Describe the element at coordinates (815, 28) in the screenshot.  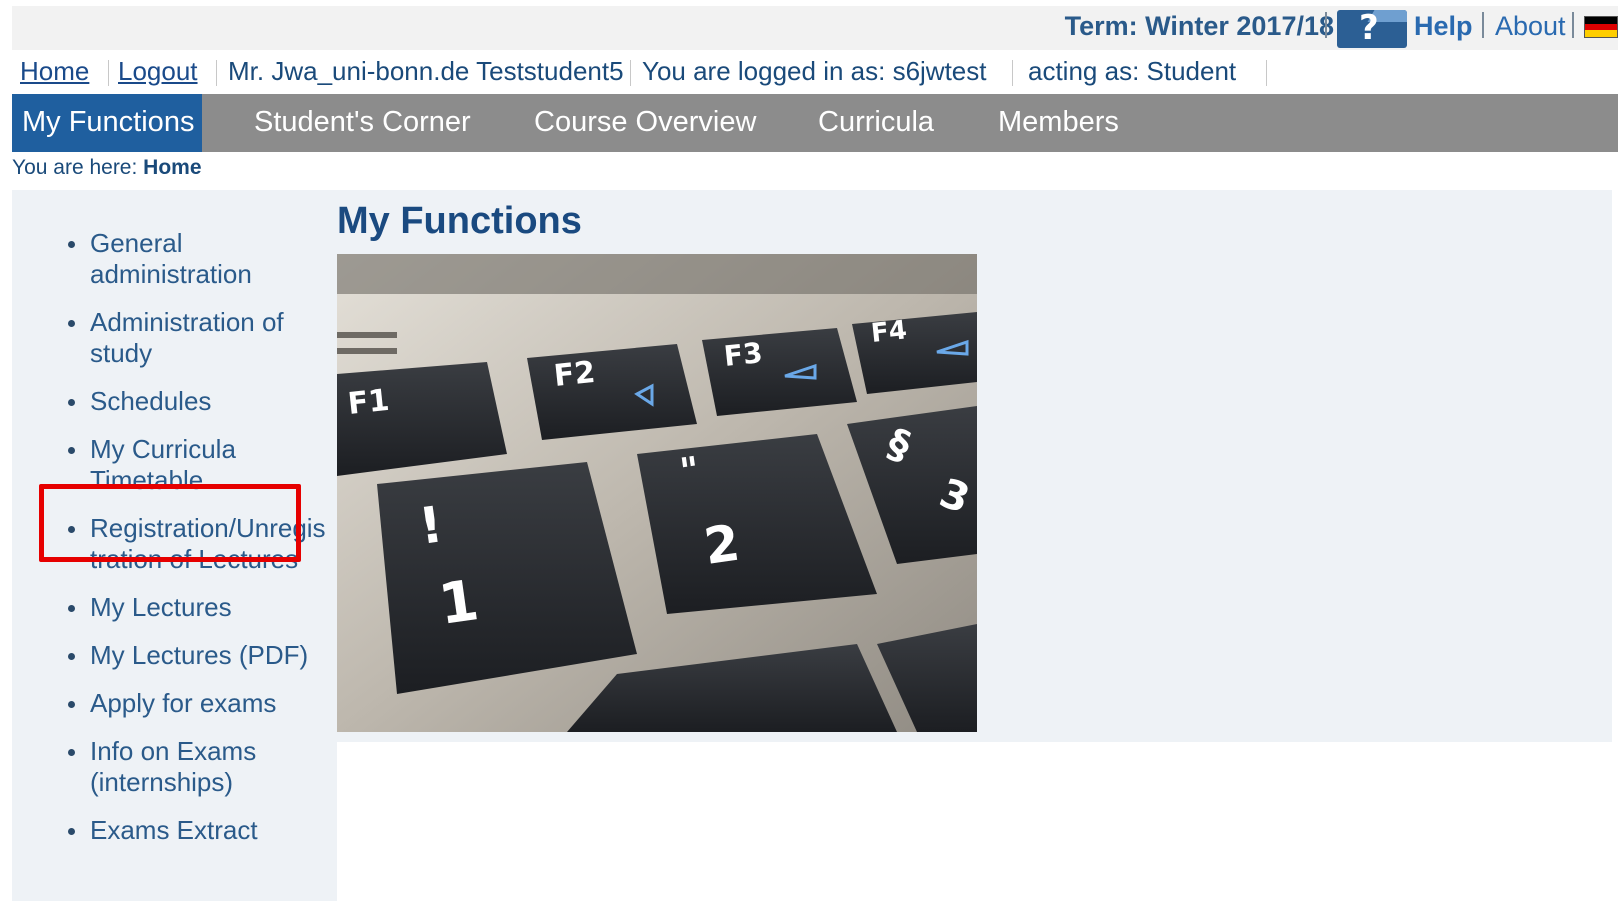
I see `top-bar: Term: Winter 2017/18 ? Help About` at that location.